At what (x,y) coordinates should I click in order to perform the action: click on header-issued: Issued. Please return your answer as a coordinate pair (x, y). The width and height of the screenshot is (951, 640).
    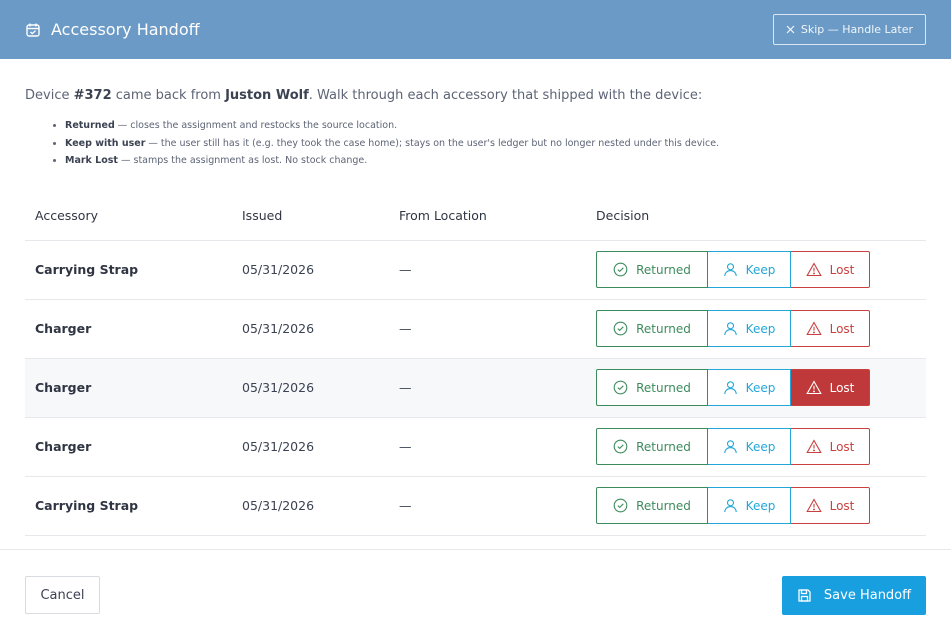
    Looking at the image, I should click on (310, 216).